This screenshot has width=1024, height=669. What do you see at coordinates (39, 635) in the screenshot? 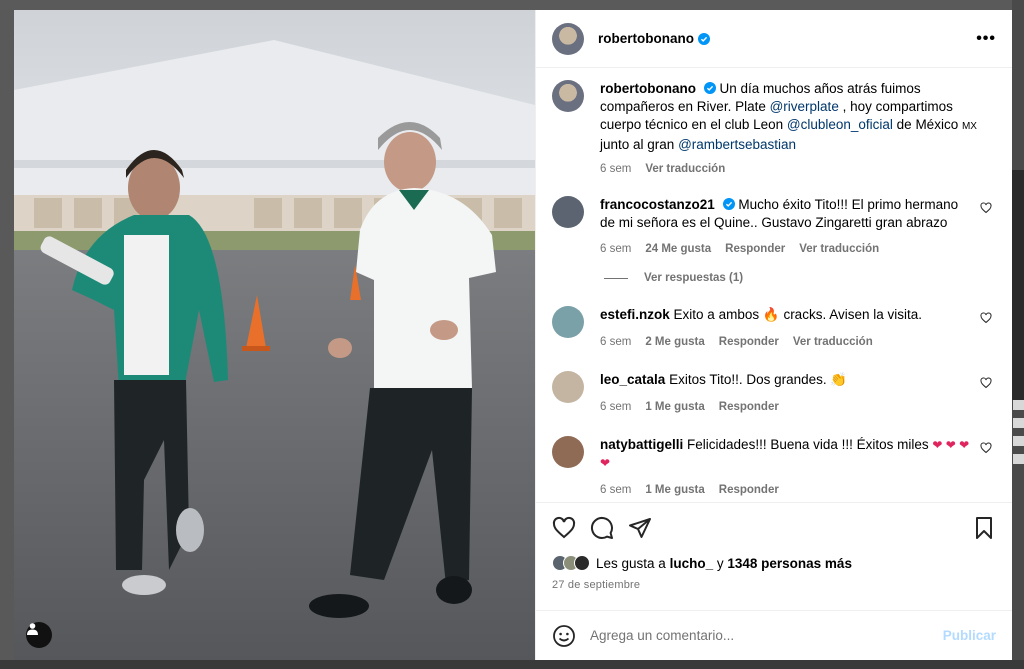
I see `tagged-users-button` at bounding box center [39, 635].